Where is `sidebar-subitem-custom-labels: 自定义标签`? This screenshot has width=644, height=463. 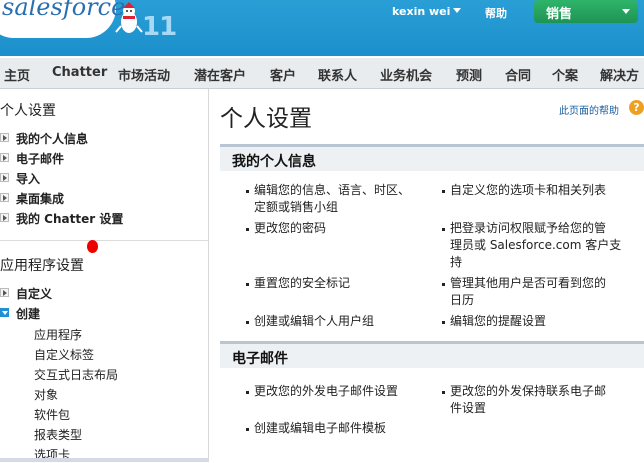 sidebar-subitem-custom-labels: 自定义标签 is located at coordinates (64, 354).